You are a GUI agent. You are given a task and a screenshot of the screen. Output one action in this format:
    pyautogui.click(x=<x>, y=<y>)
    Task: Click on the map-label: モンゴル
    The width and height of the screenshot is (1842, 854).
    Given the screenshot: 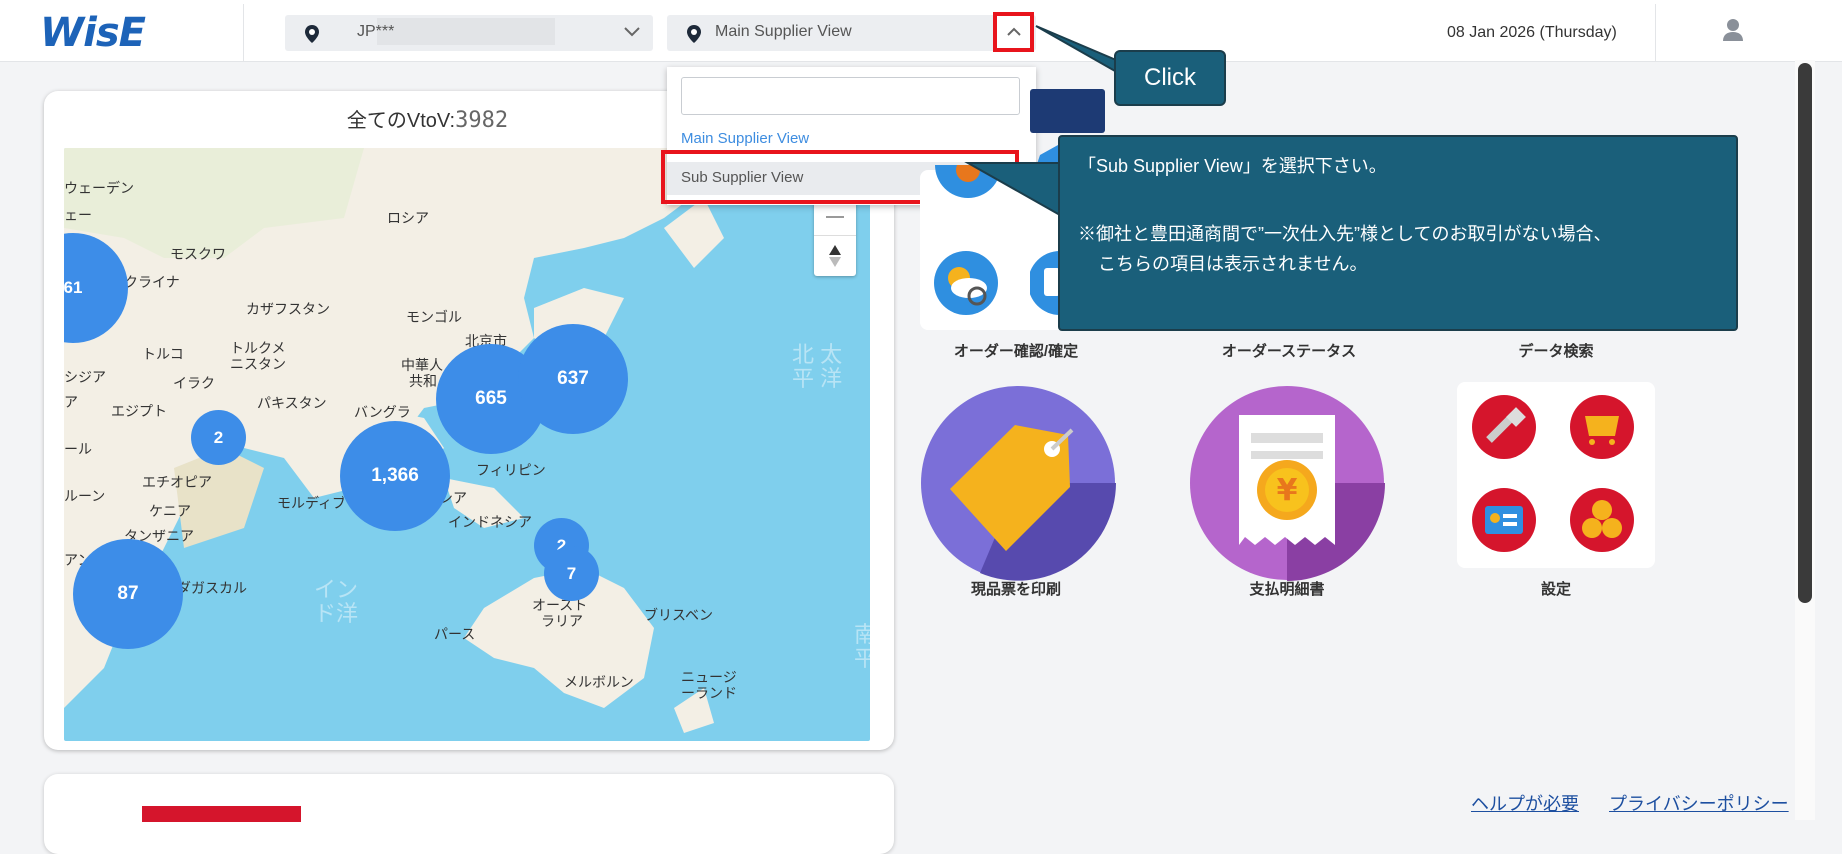 What is the action you would take?
    pyautogui.click(x=434, y=317)
    